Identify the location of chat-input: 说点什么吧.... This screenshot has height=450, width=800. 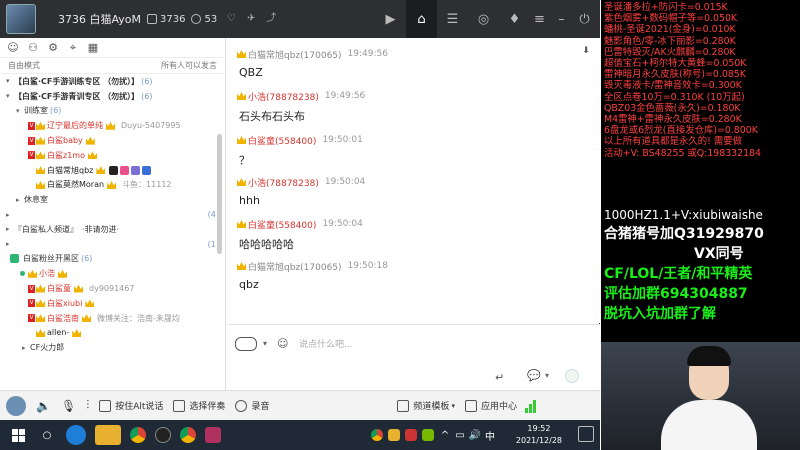
(326, 343).